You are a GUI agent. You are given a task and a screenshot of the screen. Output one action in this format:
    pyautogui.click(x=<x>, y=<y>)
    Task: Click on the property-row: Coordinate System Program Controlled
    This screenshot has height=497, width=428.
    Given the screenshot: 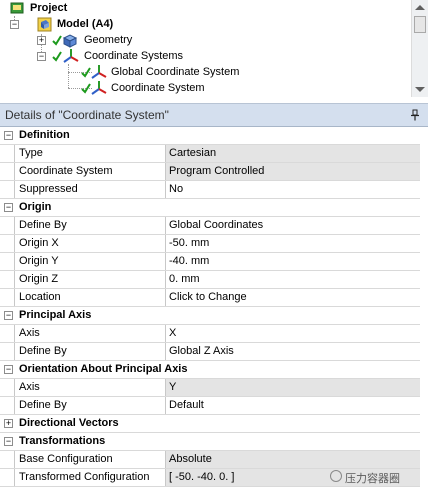 What is the action you would take?
    pyautogui.click(x=210, y=172)
    